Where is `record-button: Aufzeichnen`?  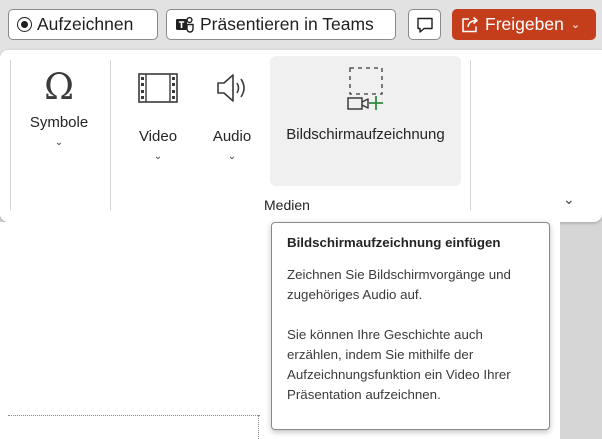
record-button: Aufzeichnen is located at coordinates (83, 24).